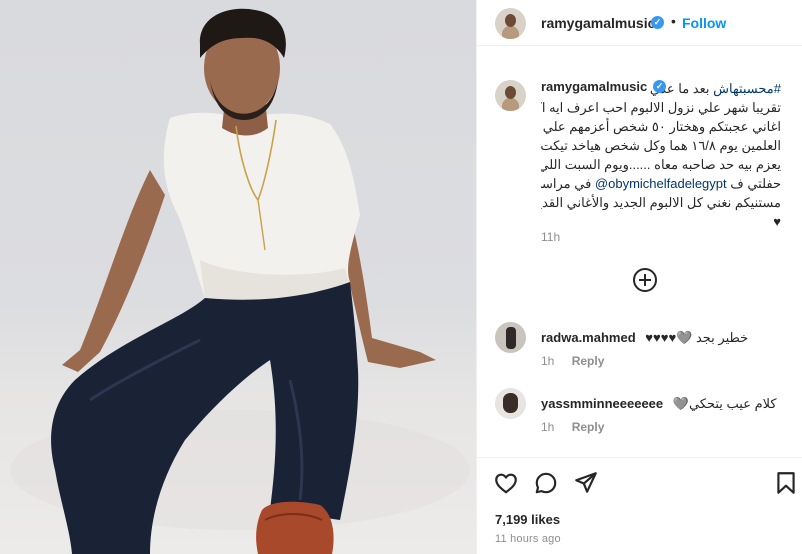 The image size is (802, 554). What do you see at coordinates (546, 483) in the screenshot?
I see `comment-icon` at bounding box center [546, 483].